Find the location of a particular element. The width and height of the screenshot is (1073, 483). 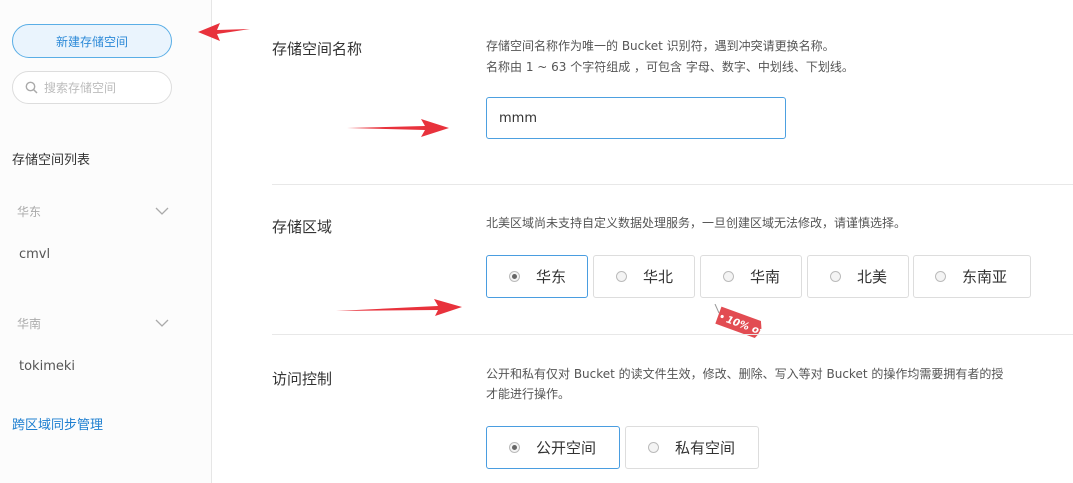

region-group-label: 华南 is located at coordinates (29, 323).